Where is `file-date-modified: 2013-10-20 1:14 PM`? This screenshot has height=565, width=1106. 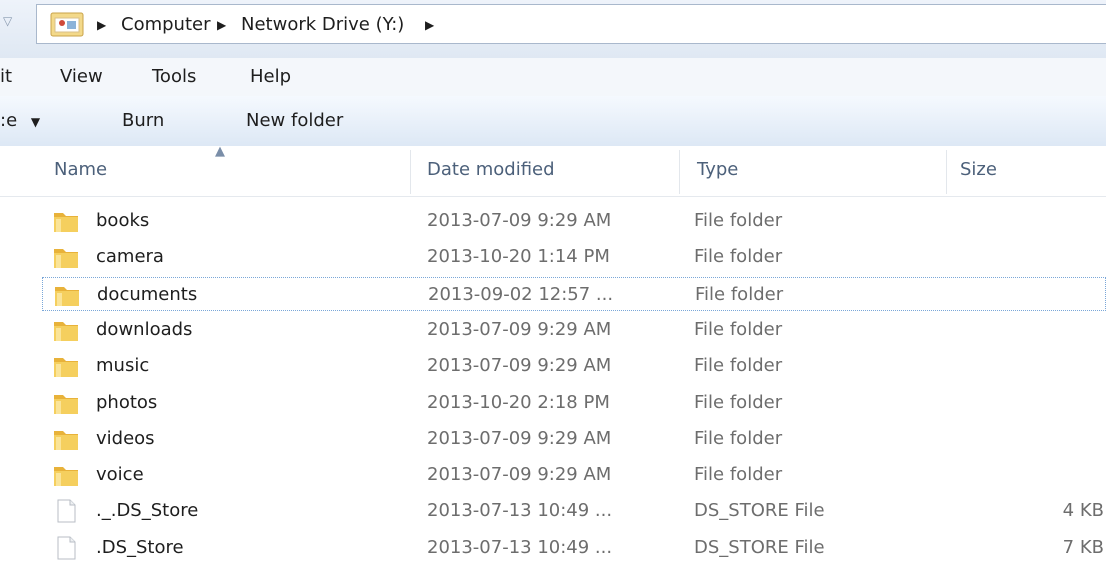
file-date-modified: 2013-10-20 1:14 PM is located at coordinates (518, 257).